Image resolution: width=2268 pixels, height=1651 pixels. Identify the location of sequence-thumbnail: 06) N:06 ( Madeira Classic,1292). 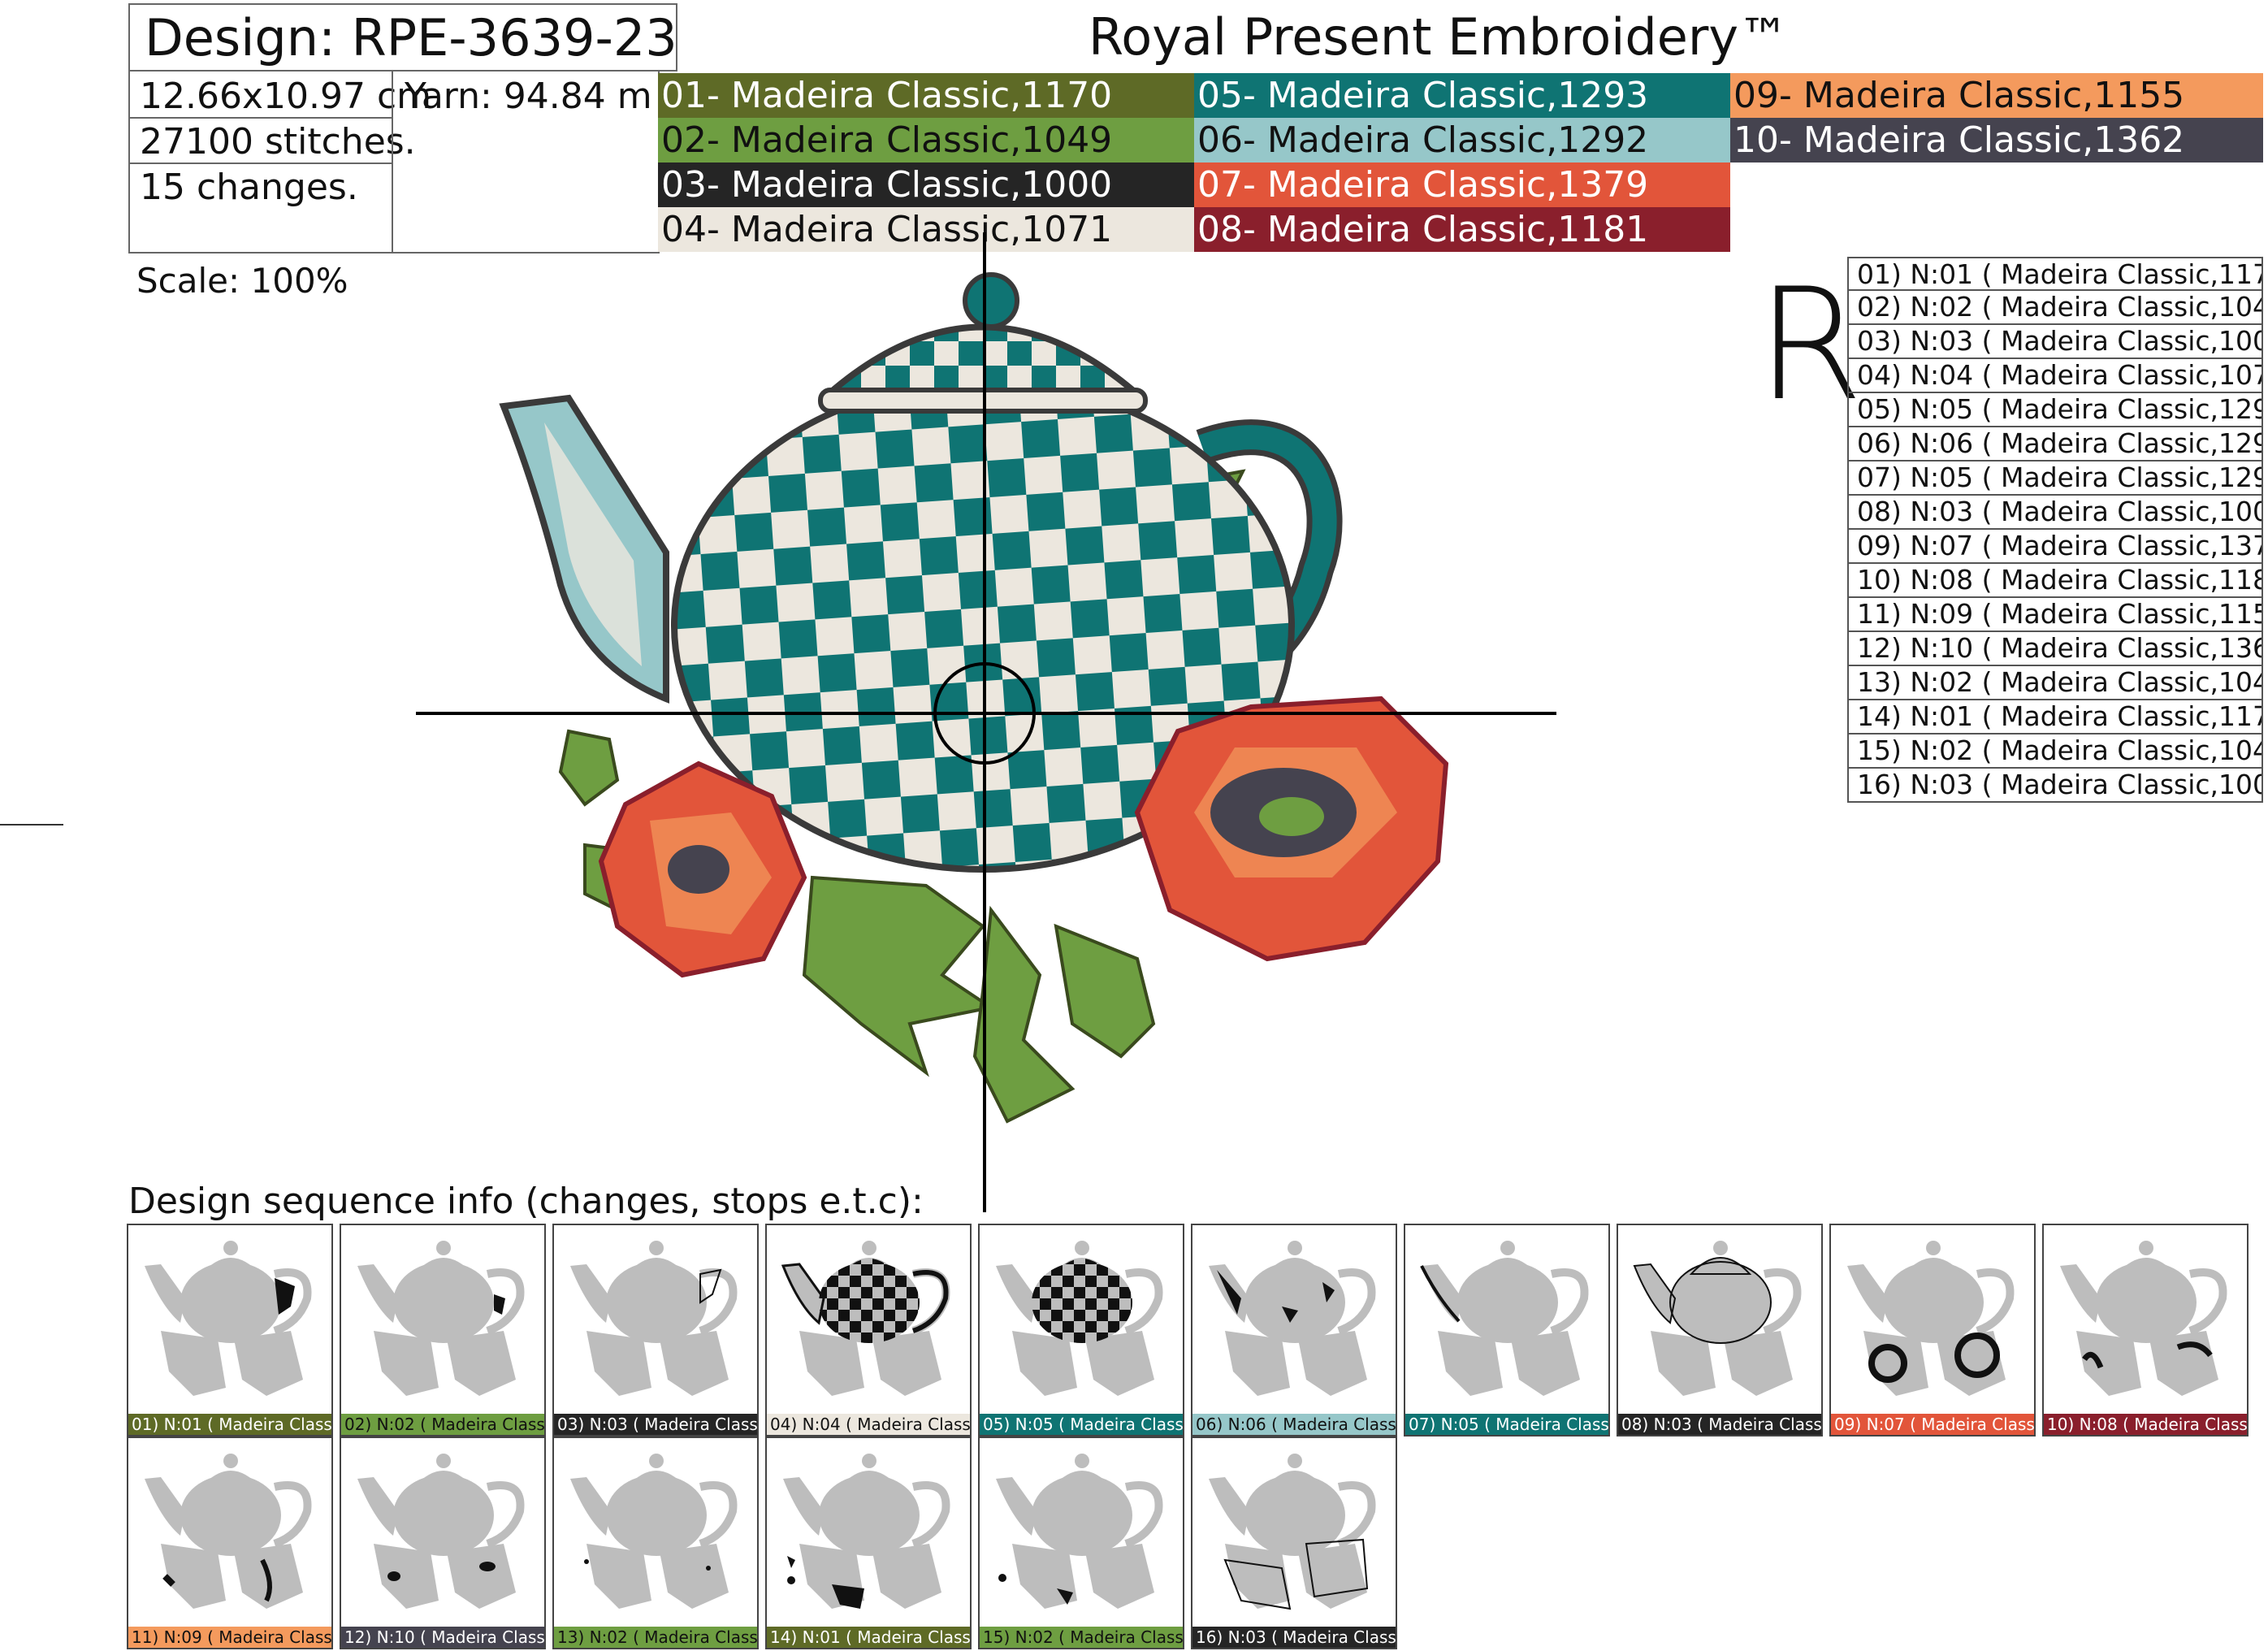
(1294, 1330).